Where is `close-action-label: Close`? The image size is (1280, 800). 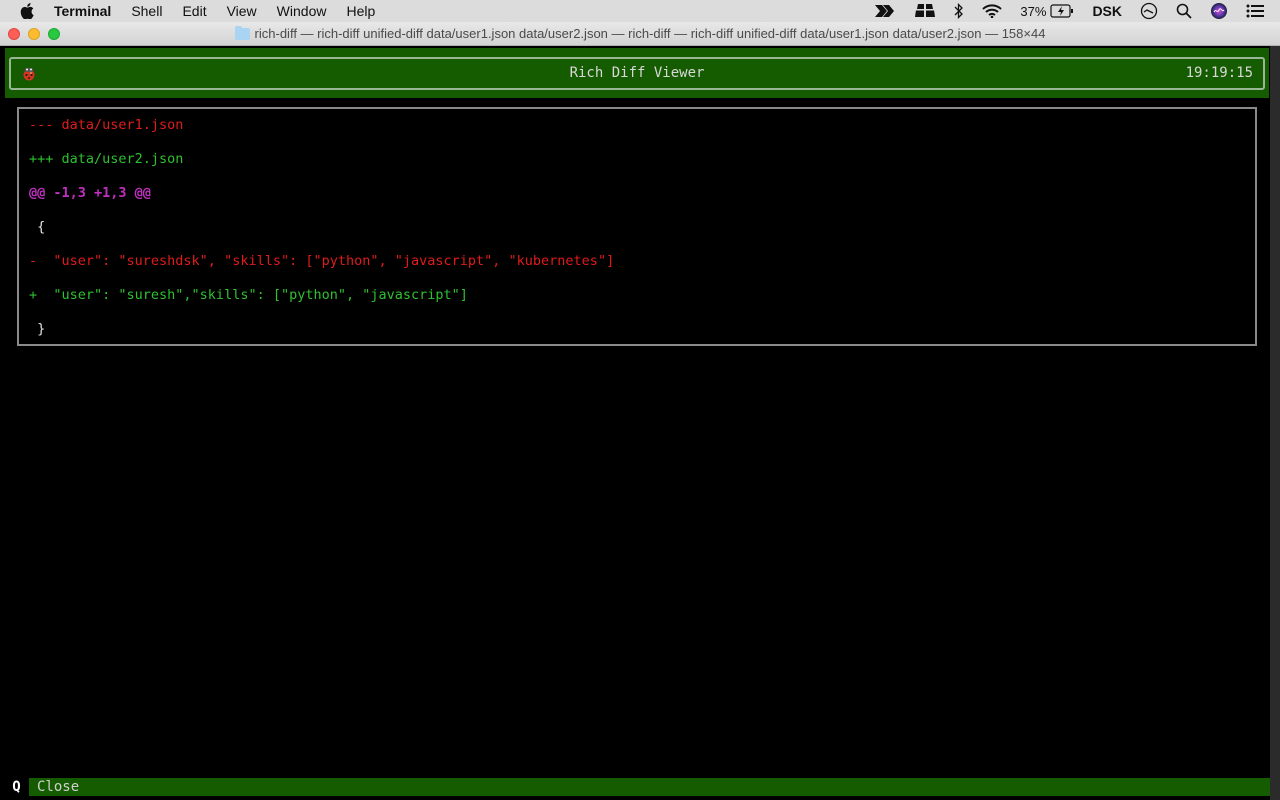 close-action-label: Close is located at coordinates (58, 787).